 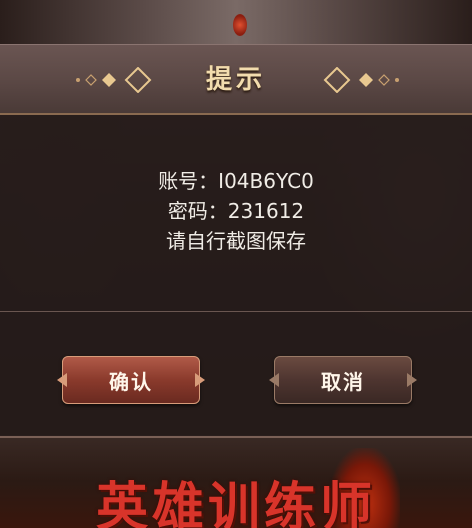 What do you see at coordinates (361, 80) in the screenshot?
I see `diamond-ornament-right-icon` at bounding box center [361, 80].